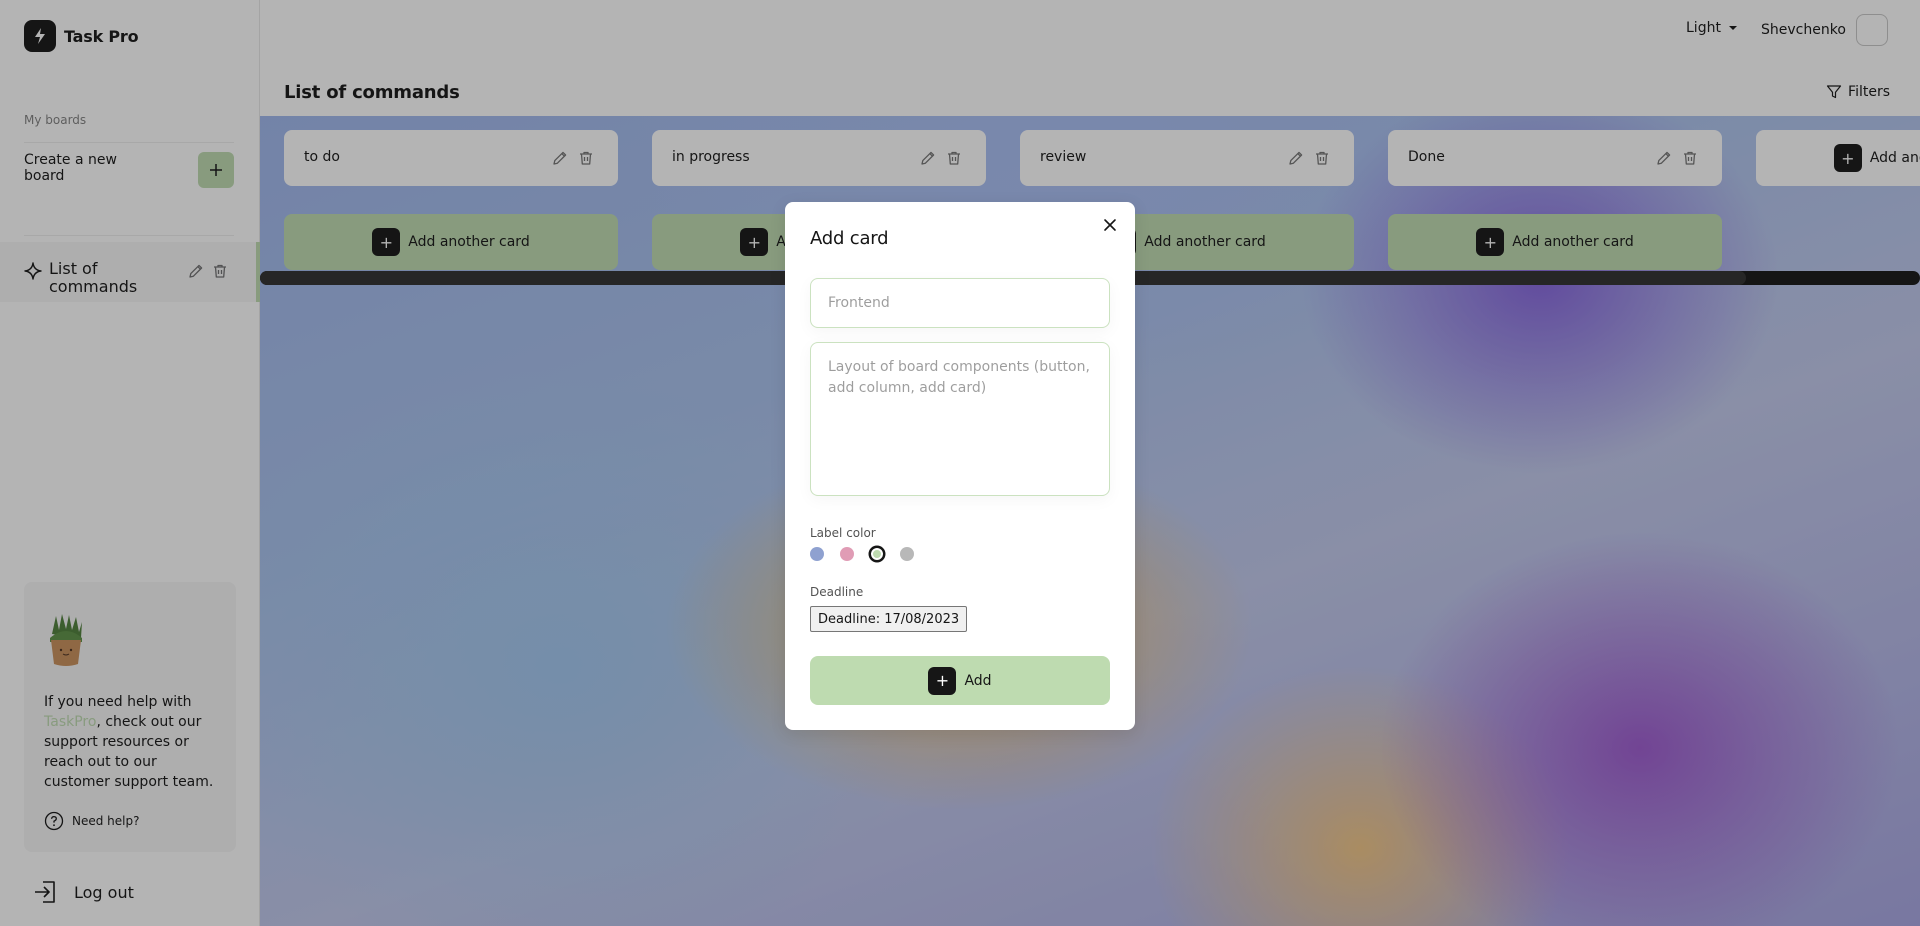  What do you see at coordinates (862, 554) in the screenshot?
I see `label-color-options` at bounding box center [862, 554].